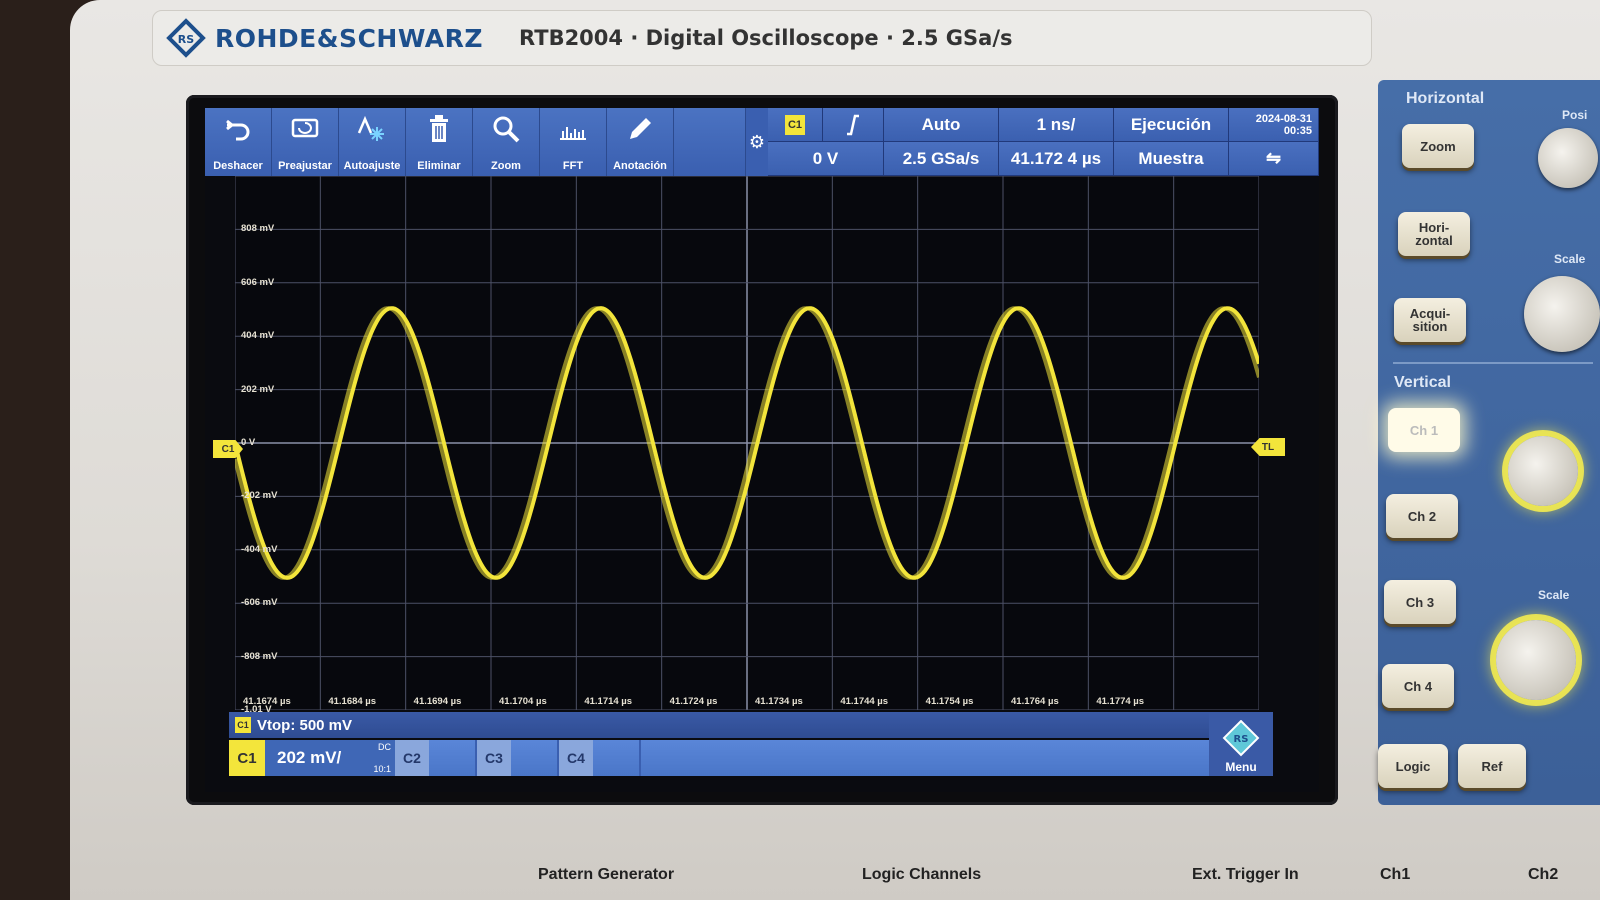 The image size is (1600, 900). What do you see at coordinates (384, 747) in the screenshot?
I see `channel-1-coupling: DC` at bounding box center [384, 747].